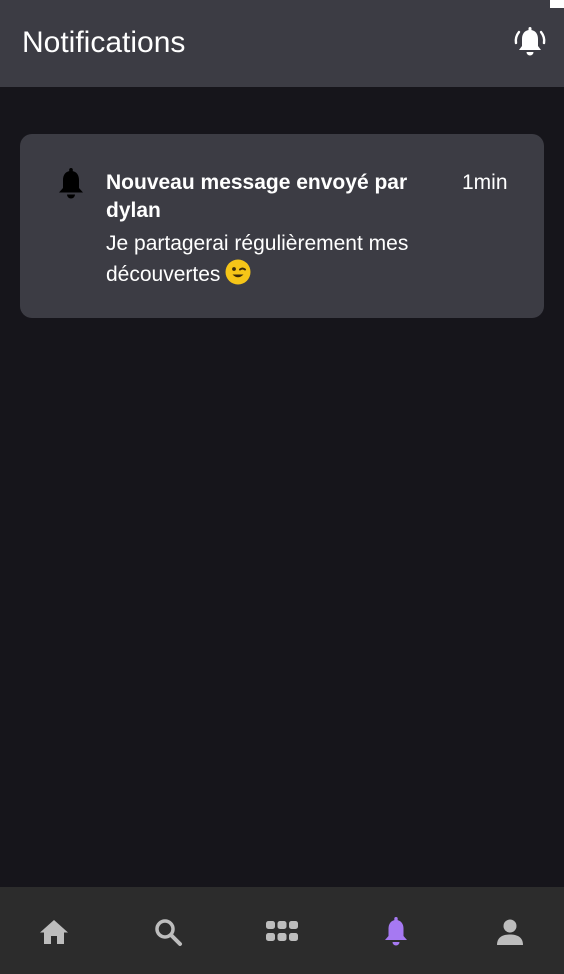  I want to click on winking-face-emoji, so click(238, 276).